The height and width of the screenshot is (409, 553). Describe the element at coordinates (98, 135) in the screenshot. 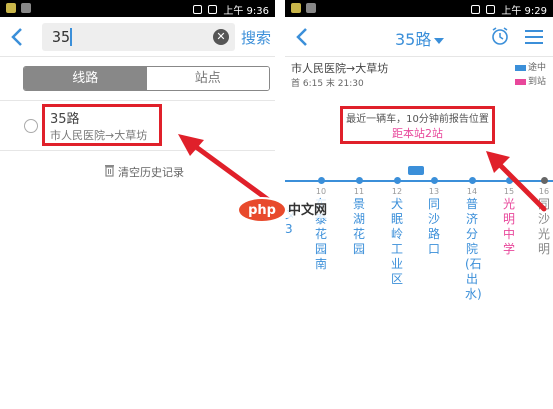

I see `history-item-route: 市人民医院→大草坊` at that location.